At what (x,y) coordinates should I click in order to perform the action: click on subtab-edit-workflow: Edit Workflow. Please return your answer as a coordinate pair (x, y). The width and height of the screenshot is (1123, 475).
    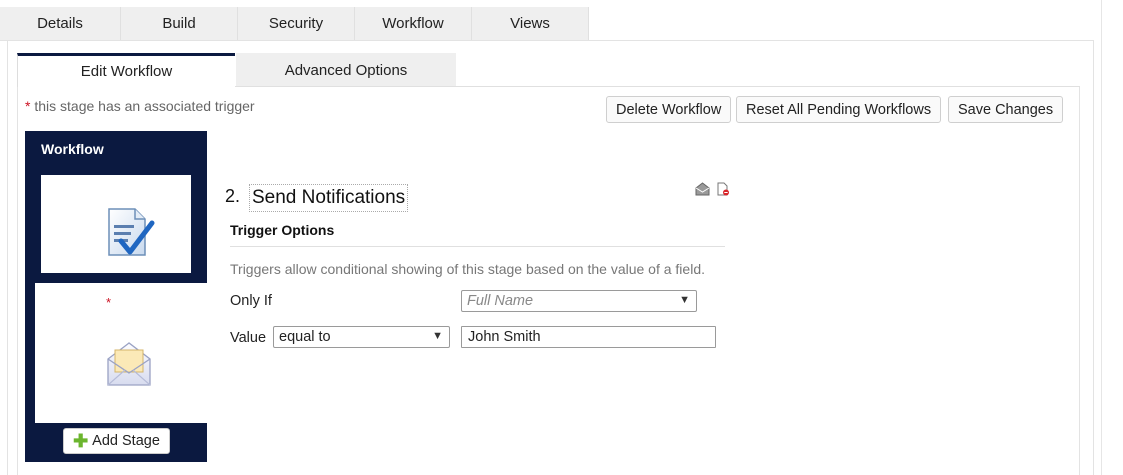
    Looking at the image, I should click on (126, 70).